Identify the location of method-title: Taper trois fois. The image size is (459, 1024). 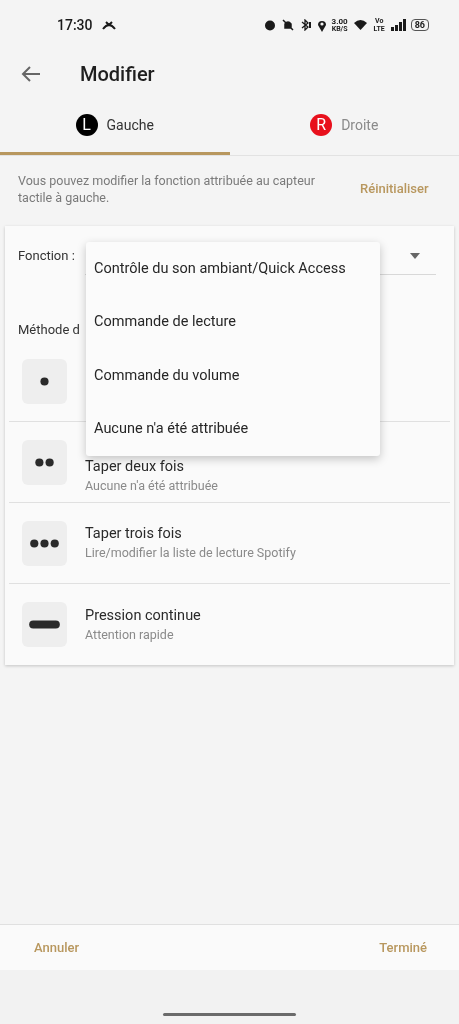
(134, 534).